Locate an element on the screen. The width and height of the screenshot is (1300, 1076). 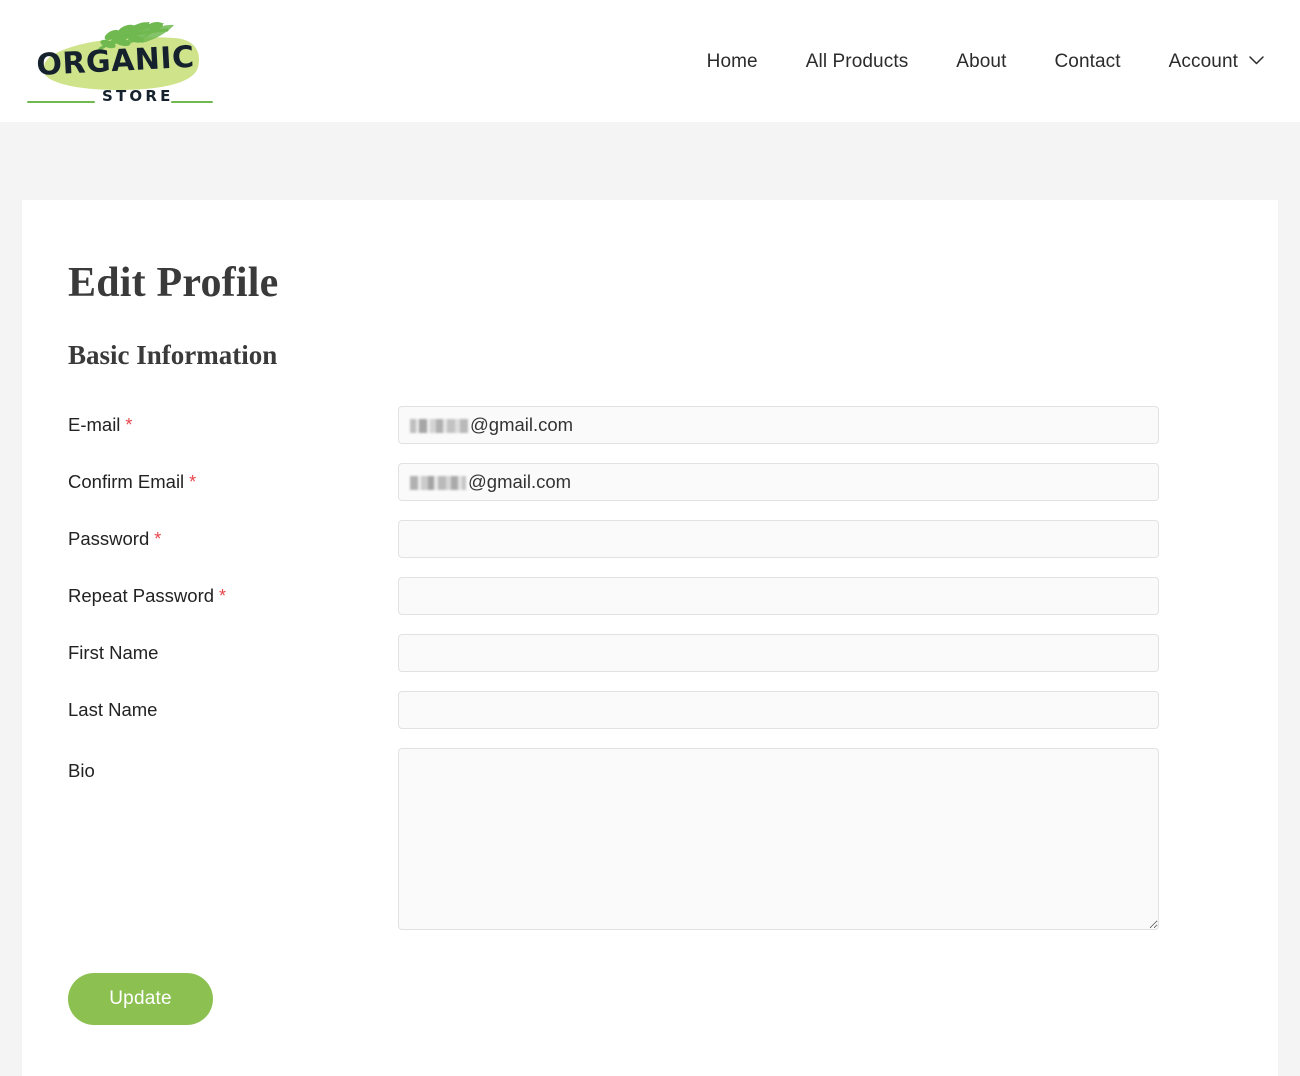
required-marker-repeat-password: * is located at coordinates (223, 595).